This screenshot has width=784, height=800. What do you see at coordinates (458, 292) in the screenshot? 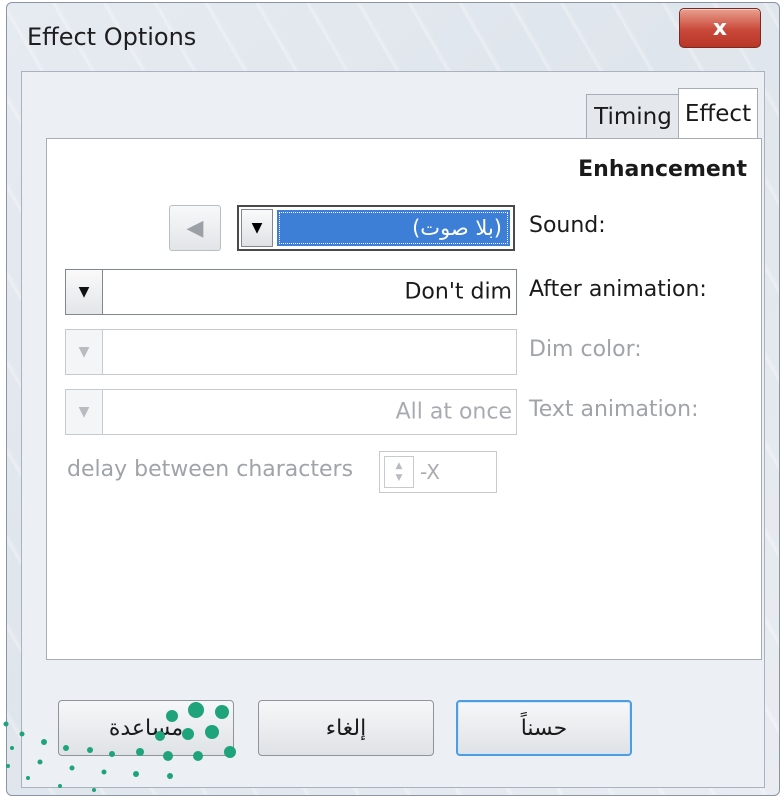
I see `after-animation-value: Don't dim` at bounding box center [458, 292].